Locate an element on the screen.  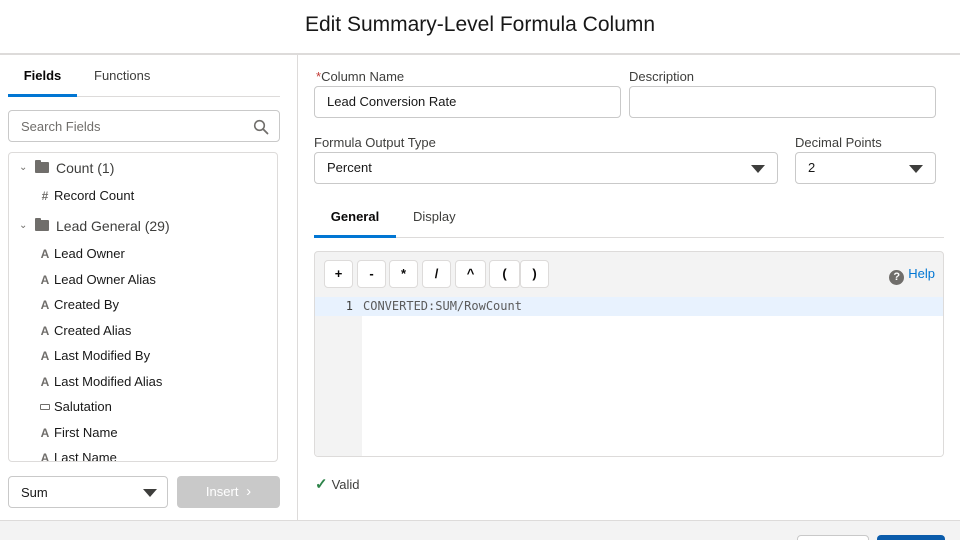
tab-functions: Functions is located at coordinates (122, 76).